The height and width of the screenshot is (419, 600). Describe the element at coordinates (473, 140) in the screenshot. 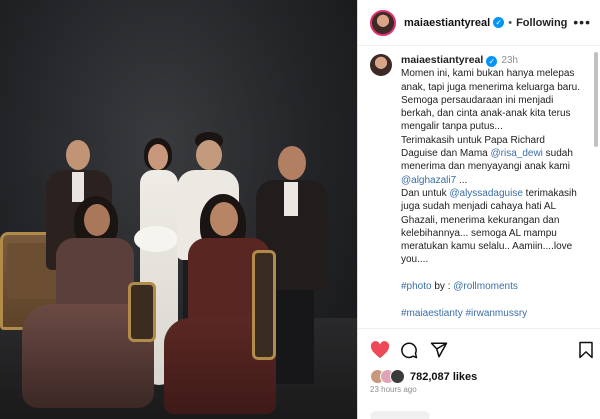

I see `caption-line: Terimakasih untuk Papa Richard` at that location.